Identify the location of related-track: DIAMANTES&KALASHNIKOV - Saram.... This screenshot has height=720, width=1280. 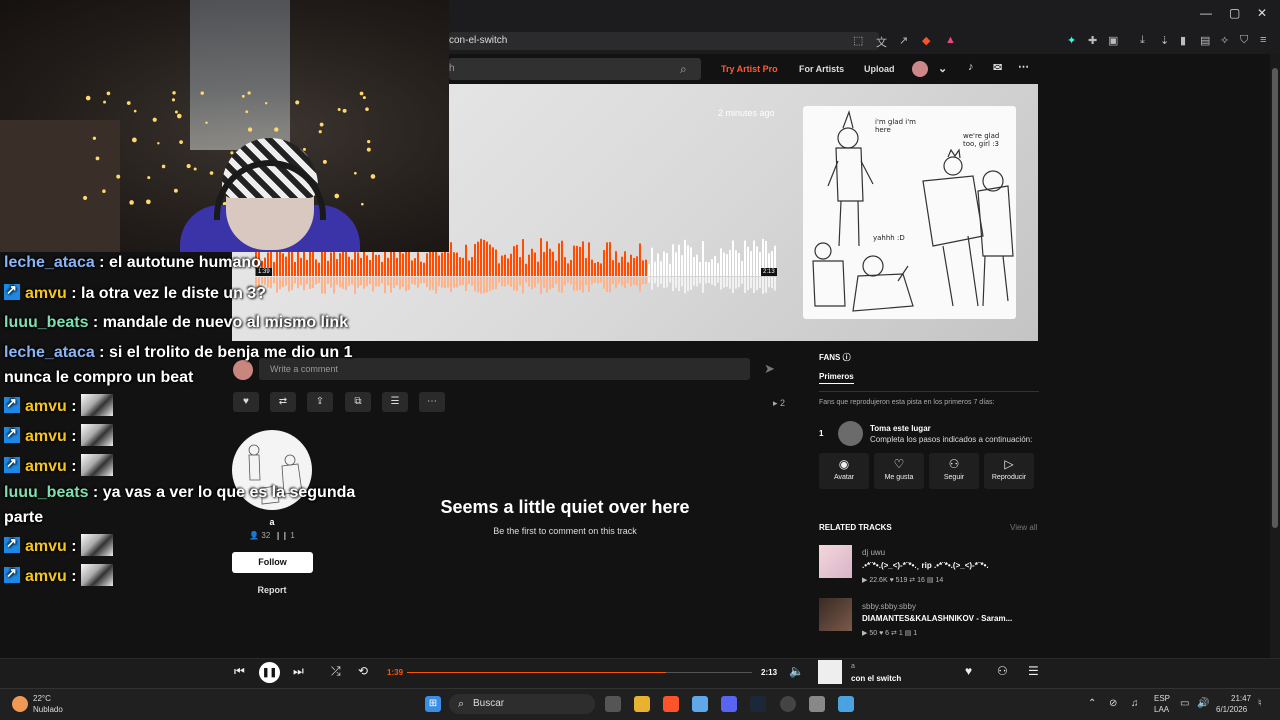
(937, 618).